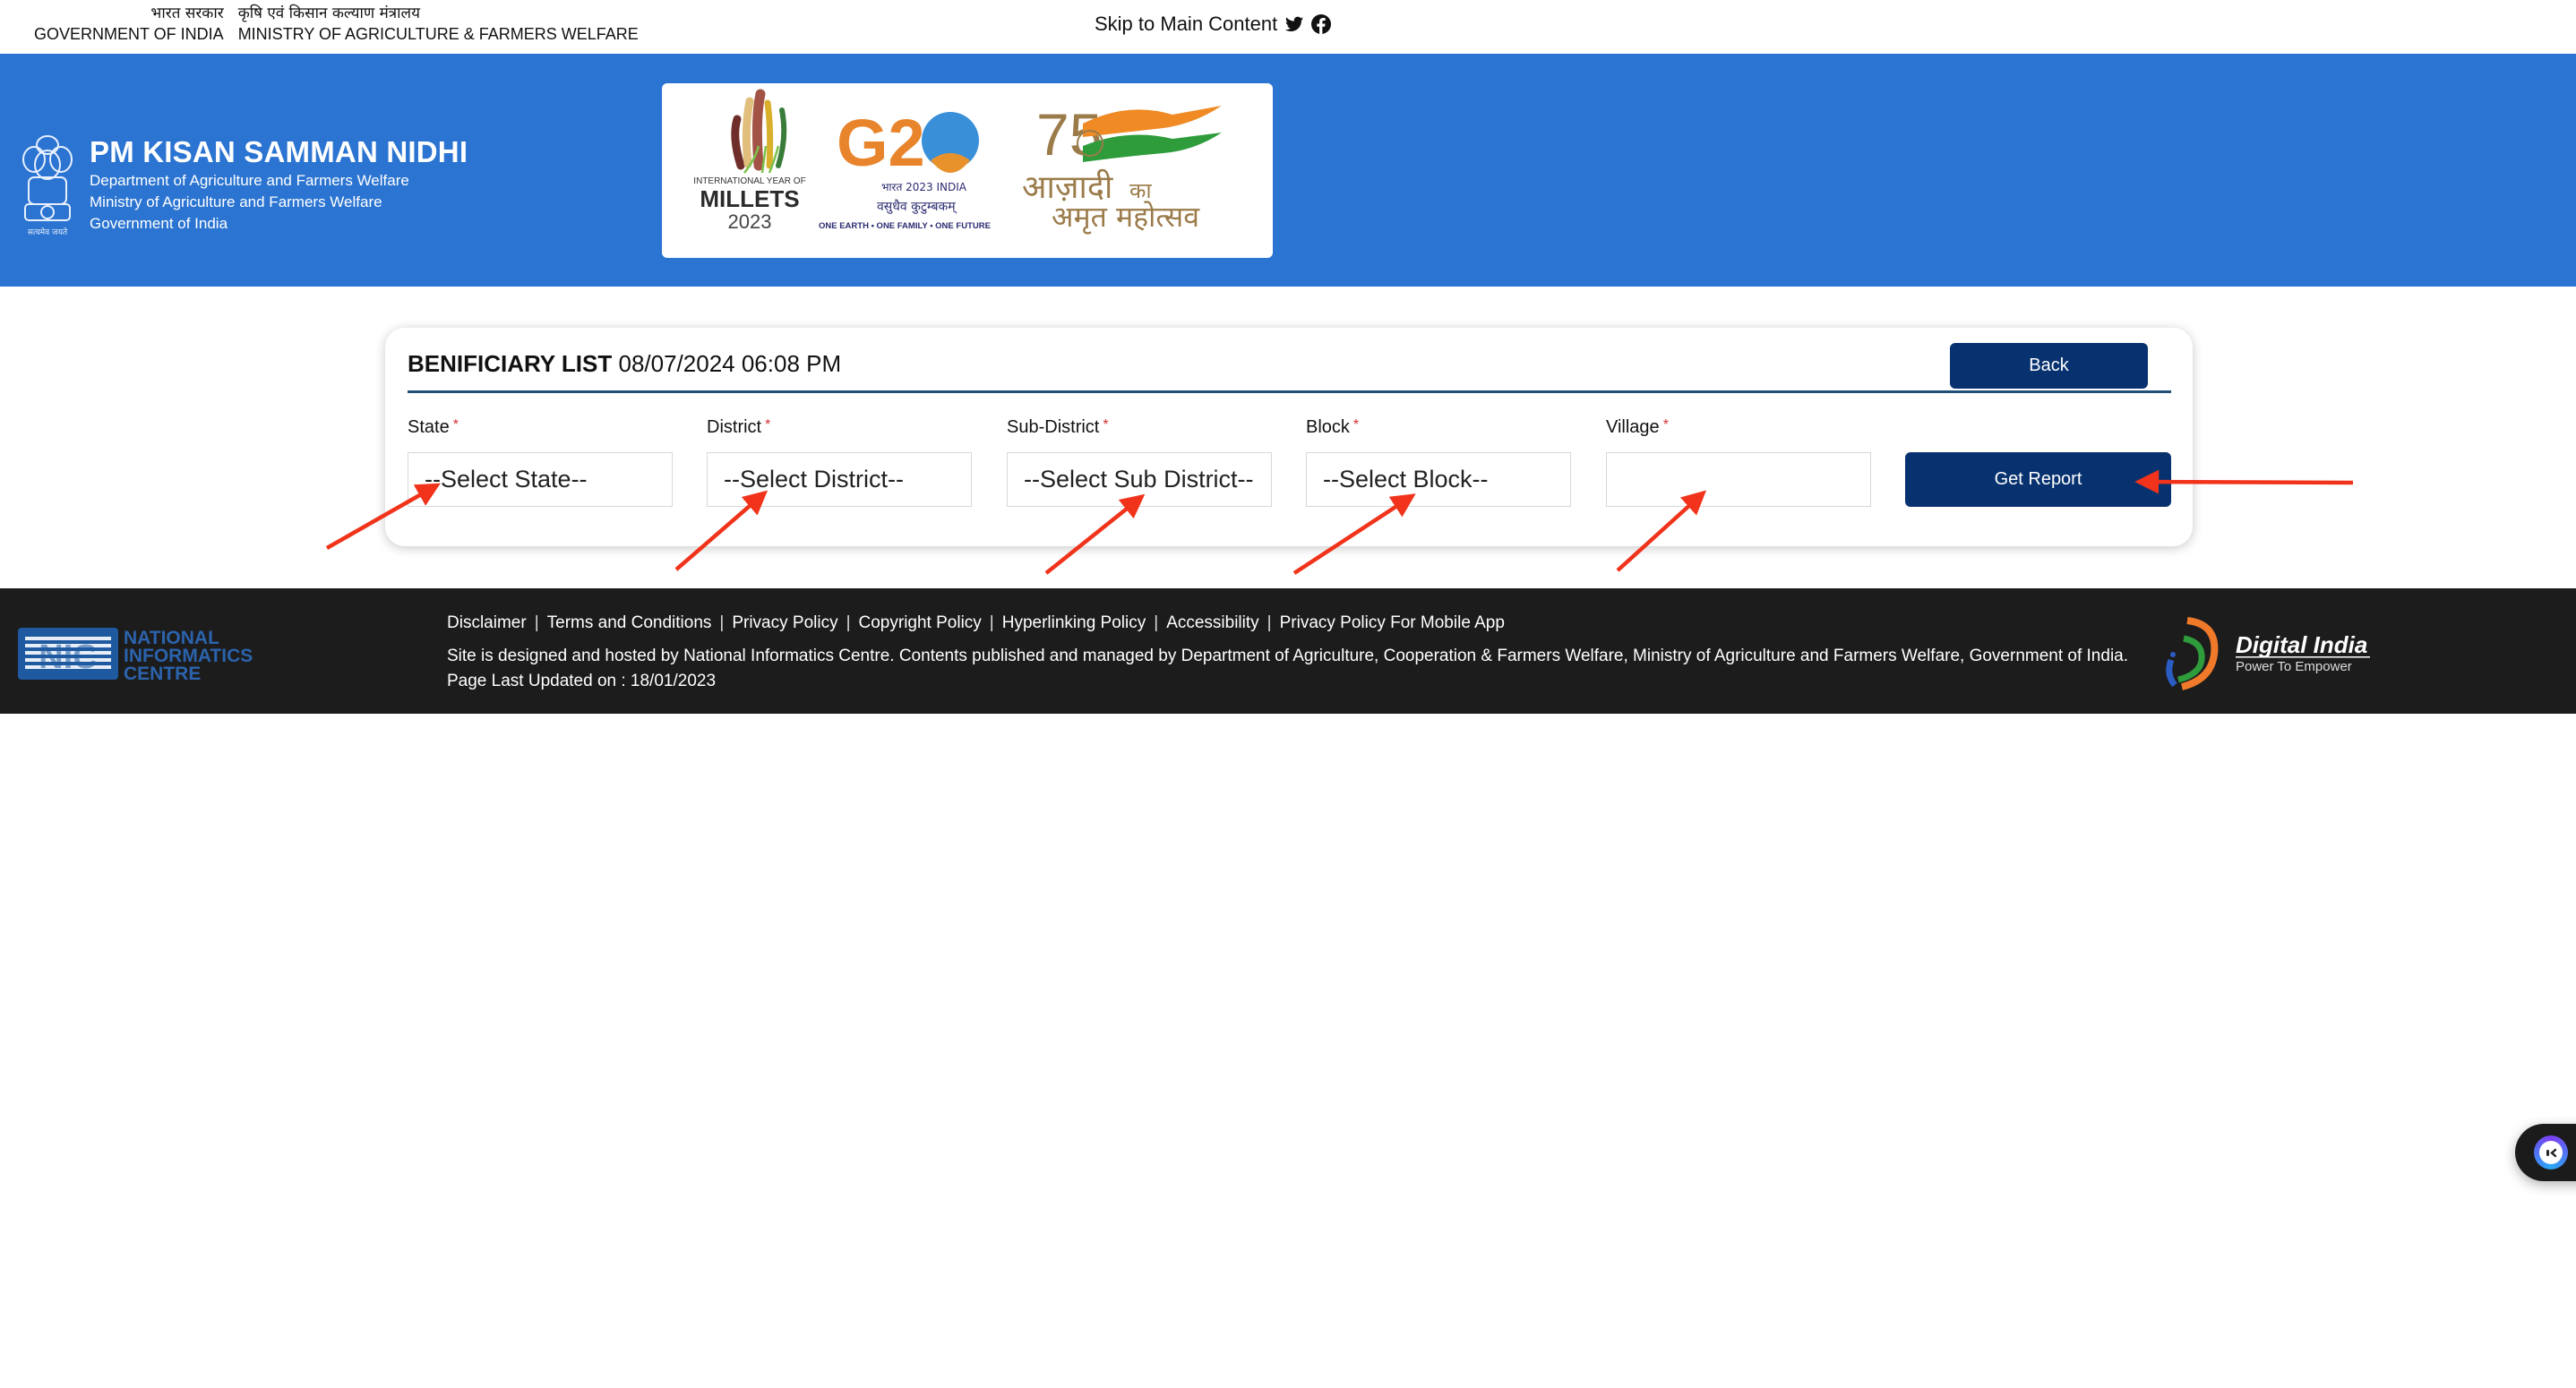 Image resolution: width=2576 pixels, height=1388 pixels. Describe the element at coordinates (68, 657) in the screenshot. I see `svg-text: NIC` at that location.